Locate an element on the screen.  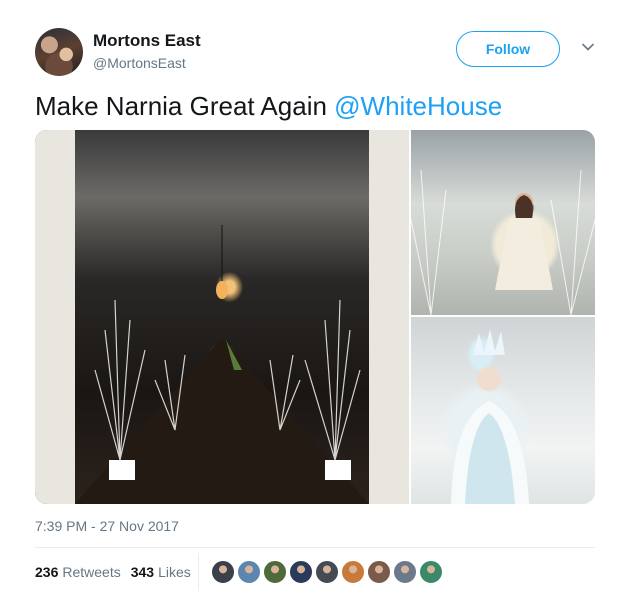
liker-avatars is located at coordinates (328, 572).